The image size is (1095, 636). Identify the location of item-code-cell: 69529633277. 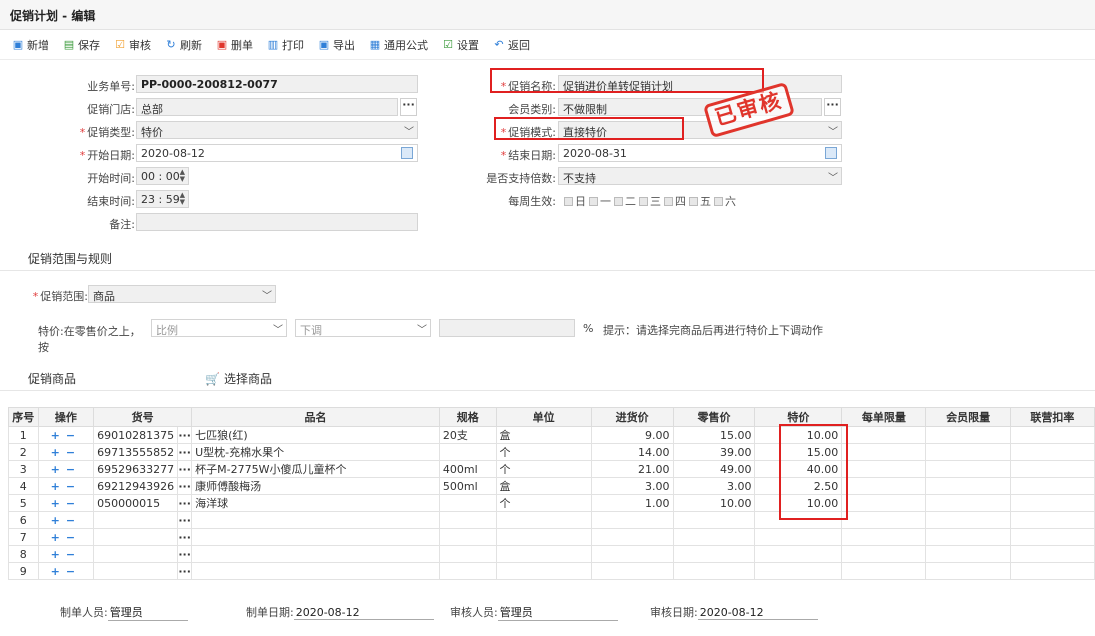
(136, 469).